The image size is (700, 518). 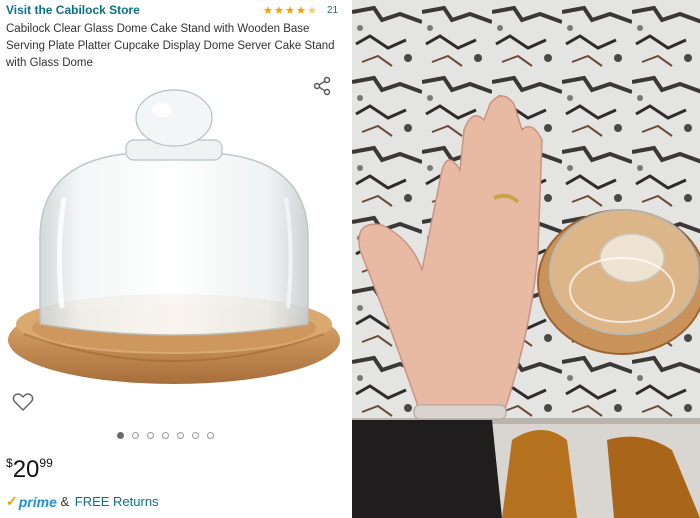 I want to click on rating-stars: ★ ★ ★ ★ ★, so click(x=290, y=11).